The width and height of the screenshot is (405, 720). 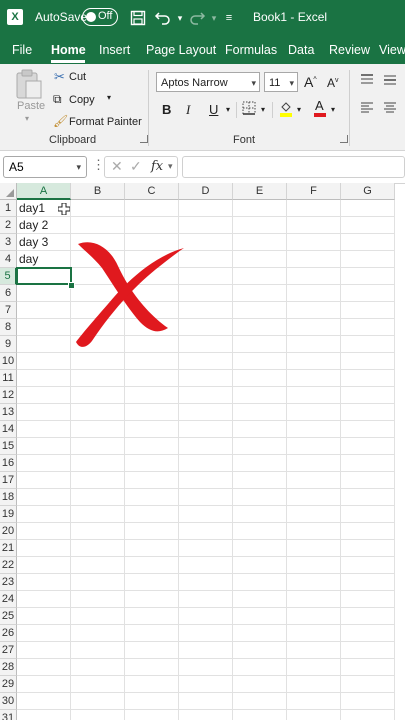 I want to click on cell-d24, so click(x=206, y=599).